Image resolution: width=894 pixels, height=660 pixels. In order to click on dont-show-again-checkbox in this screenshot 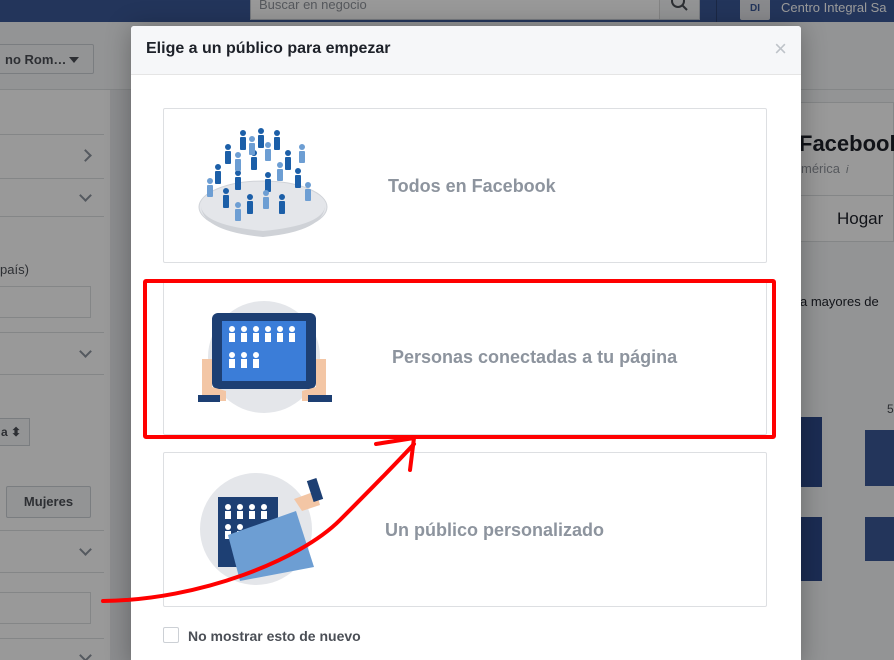, I will do `click(171, 635)`.